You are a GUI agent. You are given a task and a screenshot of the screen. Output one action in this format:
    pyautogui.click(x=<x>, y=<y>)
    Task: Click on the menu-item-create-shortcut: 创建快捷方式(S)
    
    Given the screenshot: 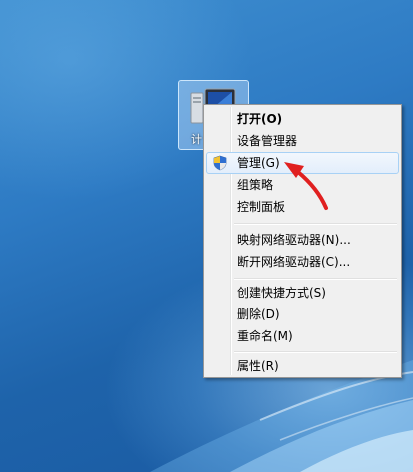 What is the action you would take?
    pyautogui.click(x=302, y=293)
    